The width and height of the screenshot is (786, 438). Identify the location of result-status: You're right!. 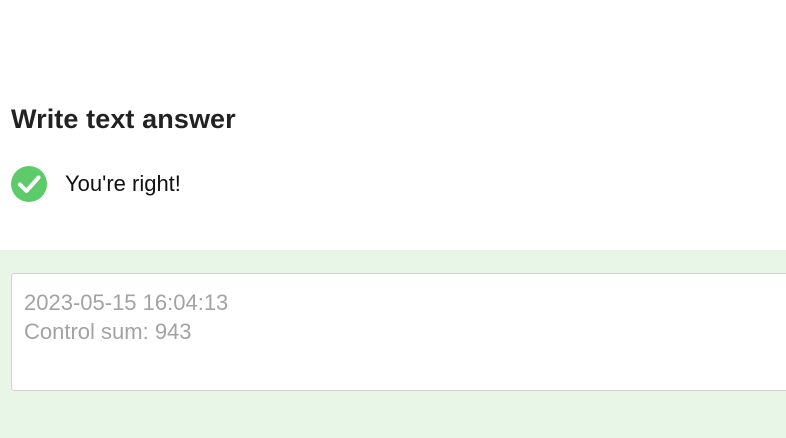
(96, 184).